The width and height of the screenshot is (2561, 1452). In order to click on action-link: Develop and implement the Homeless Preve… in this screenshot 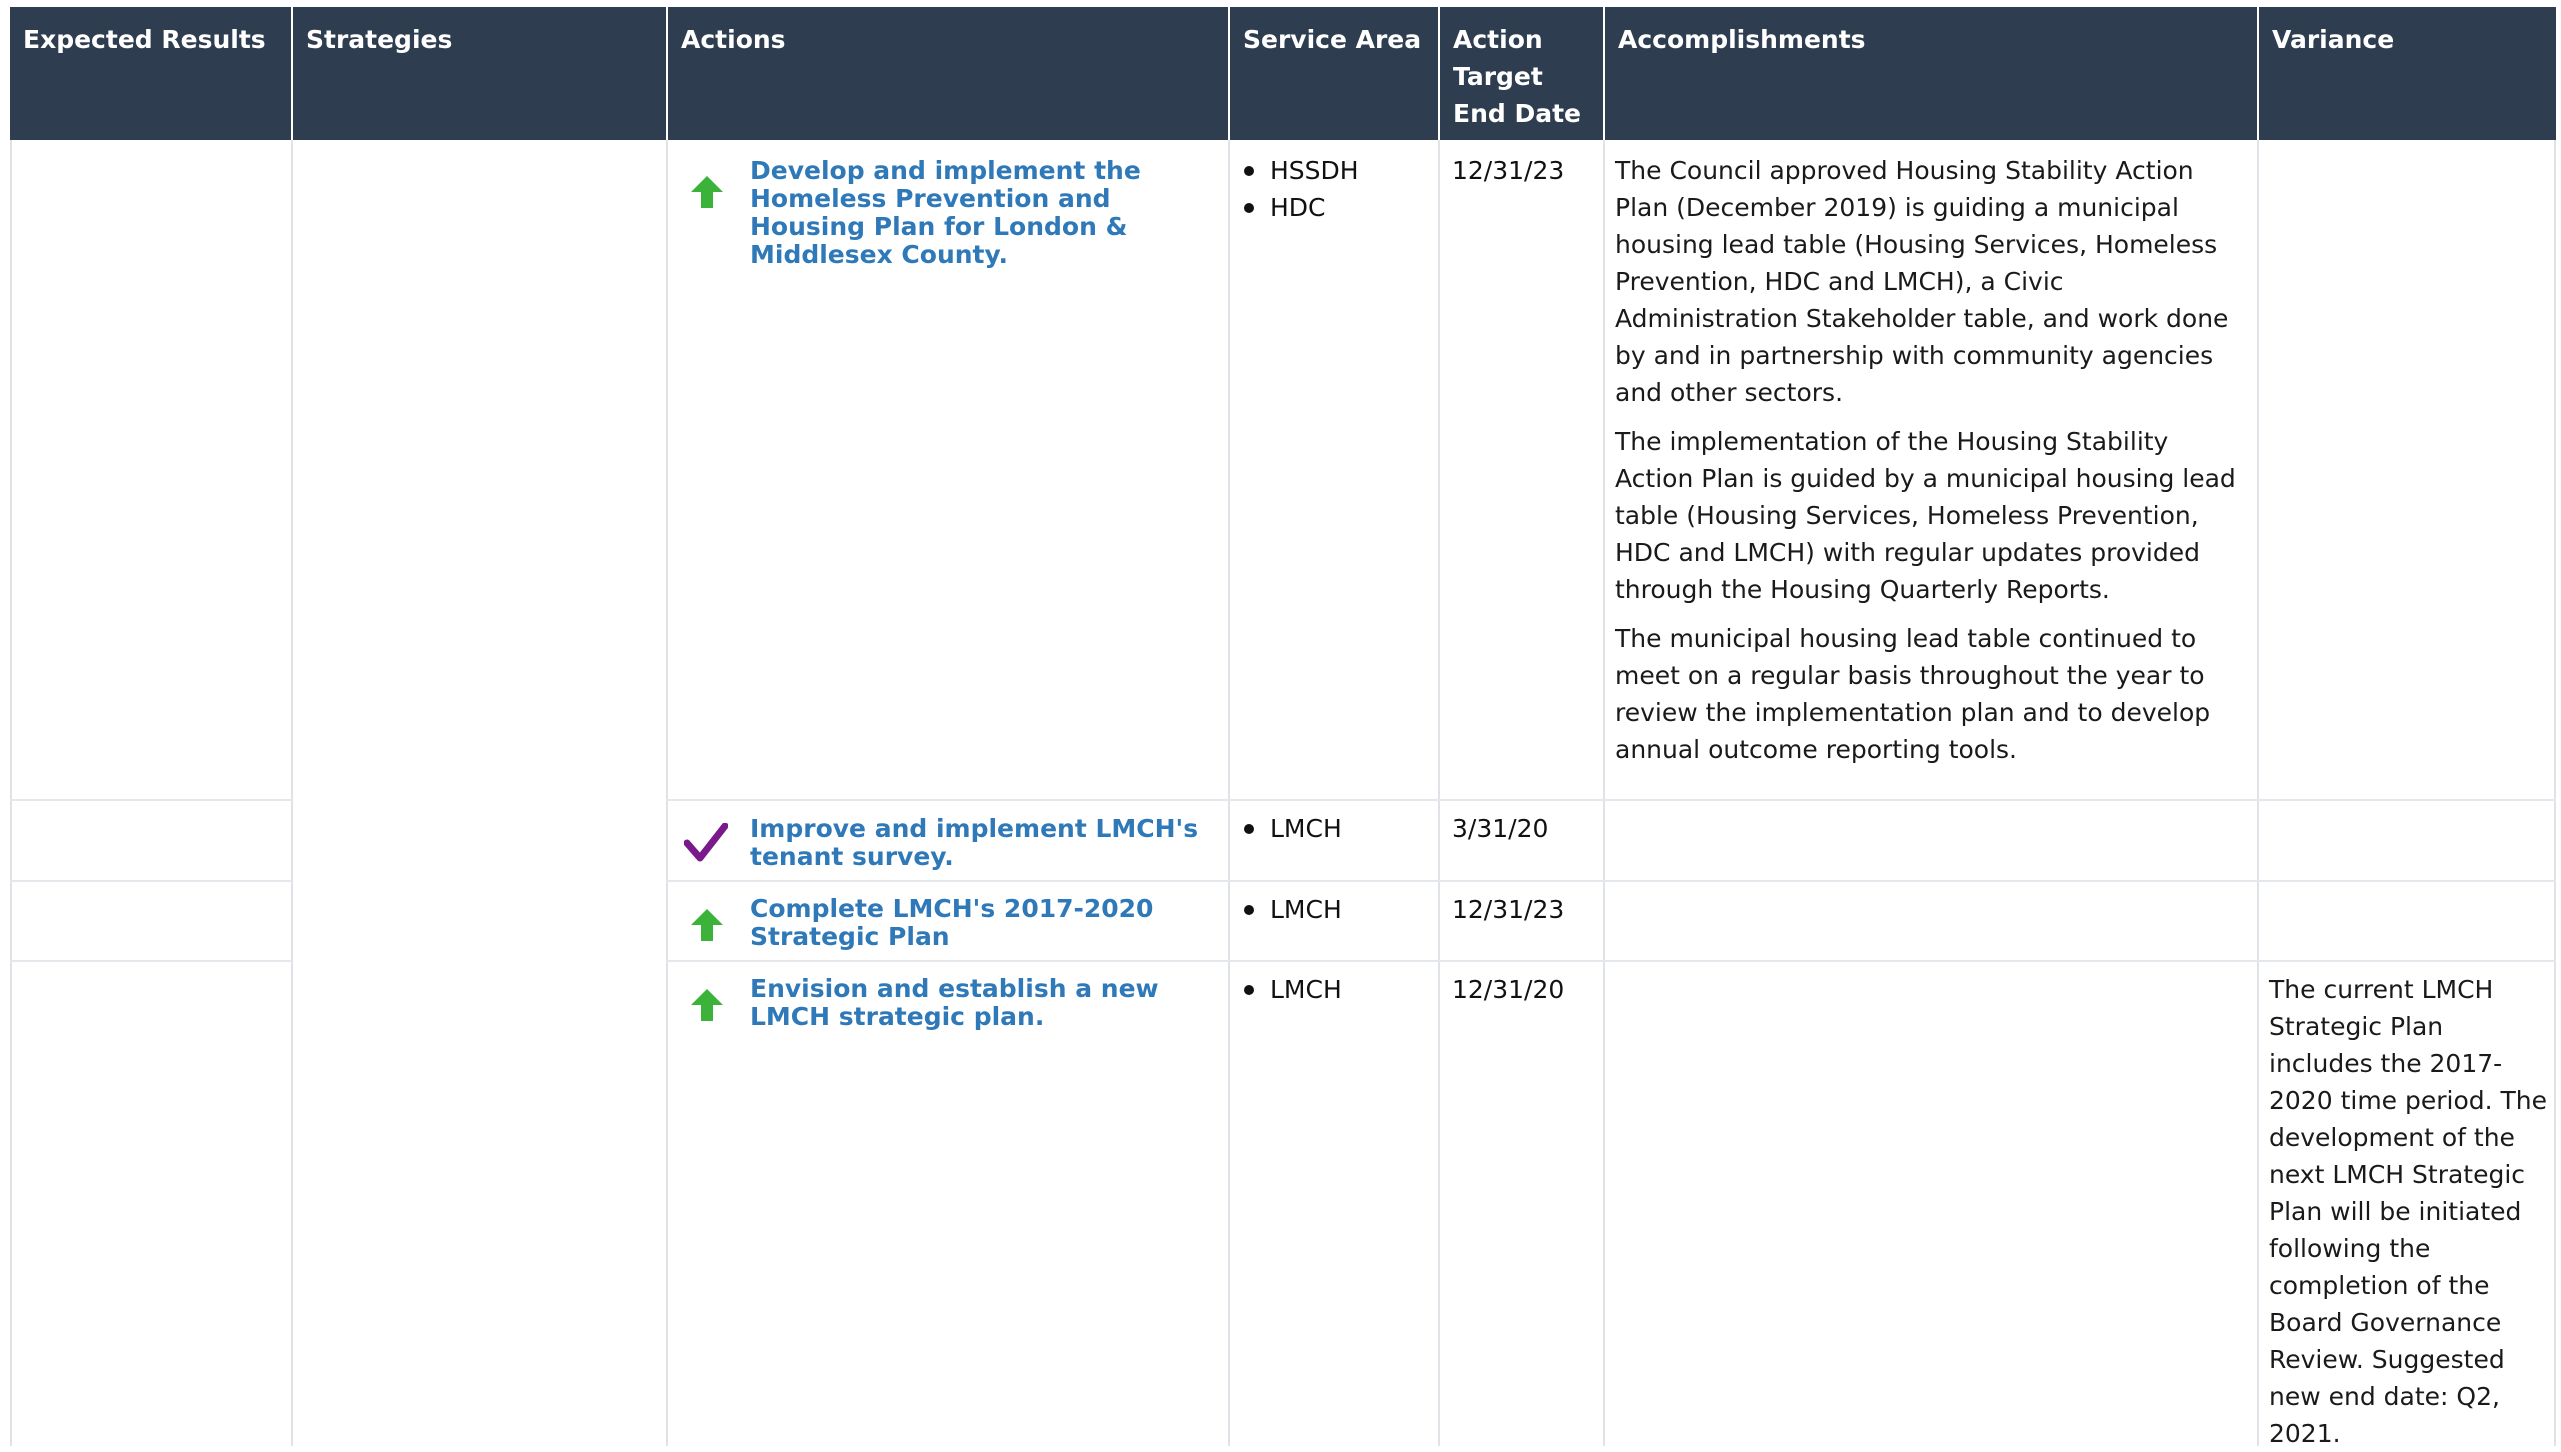, I will do `click(985, 213)`.